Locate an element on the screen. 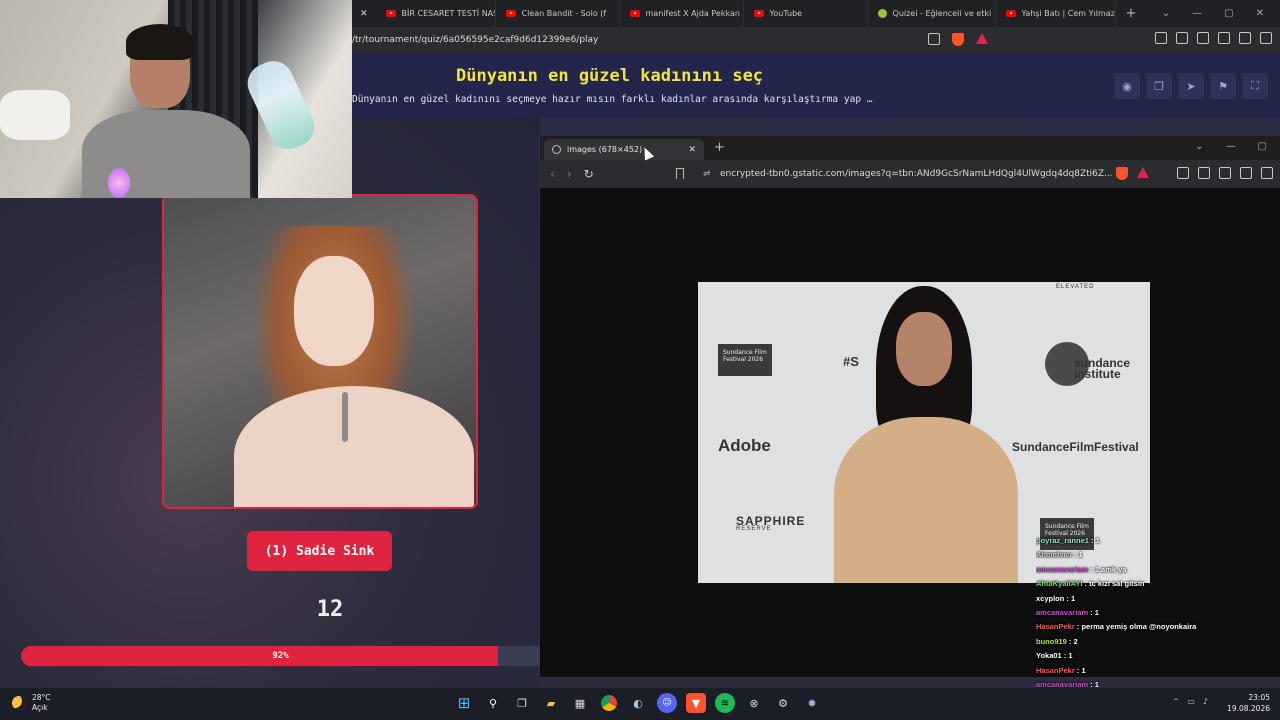  bookmark-icon is located at coordinates (680, 173).